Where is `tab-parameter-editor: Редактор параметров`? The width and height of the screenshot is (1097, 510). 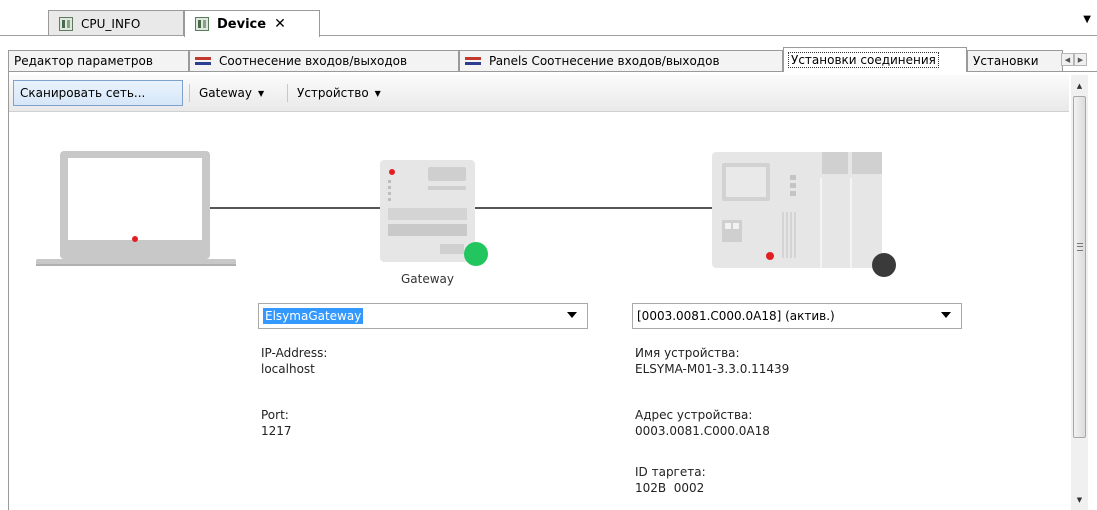 tab-parameter-editor: Редактор параметров is located at coordinates (98, 60).